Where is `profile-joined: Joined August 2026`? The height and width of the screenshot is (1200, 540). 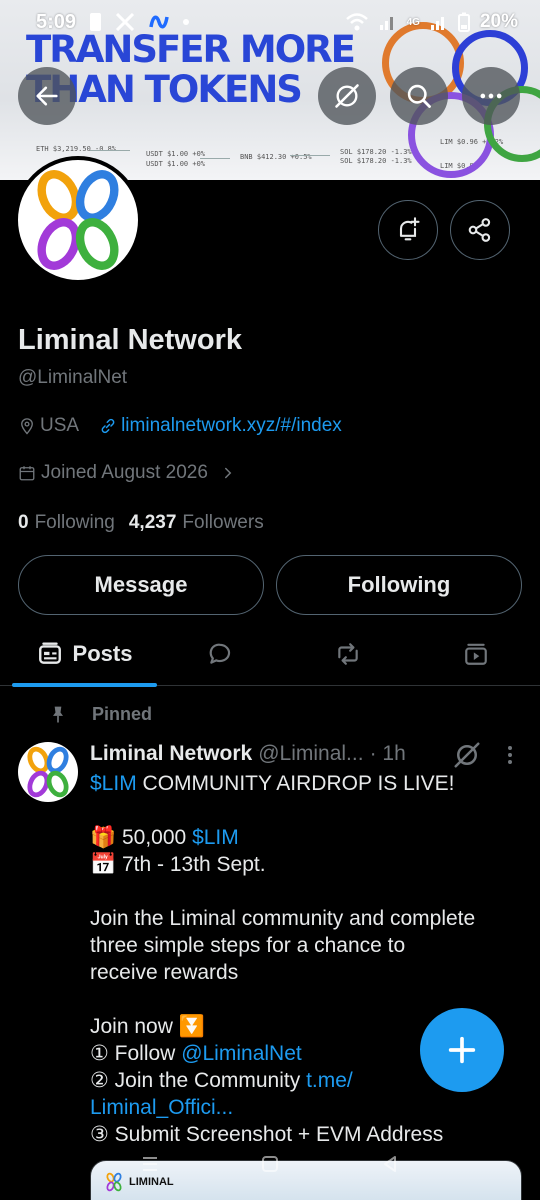 profile-joined: Joined August 2026 is located at coordinates (127, 473).